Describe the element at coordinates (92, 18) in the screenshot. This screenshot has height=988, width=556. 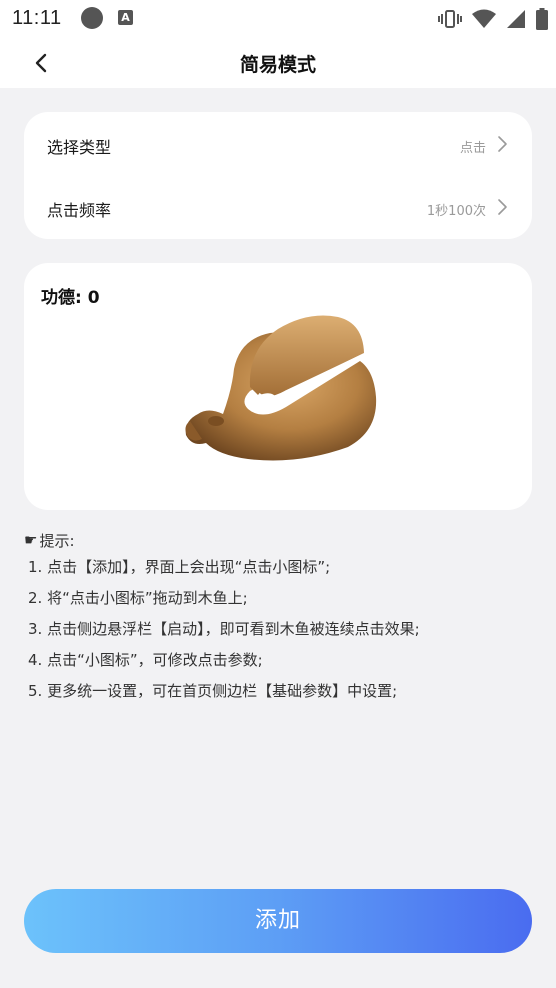
I see `record-dot-icon` at that location.